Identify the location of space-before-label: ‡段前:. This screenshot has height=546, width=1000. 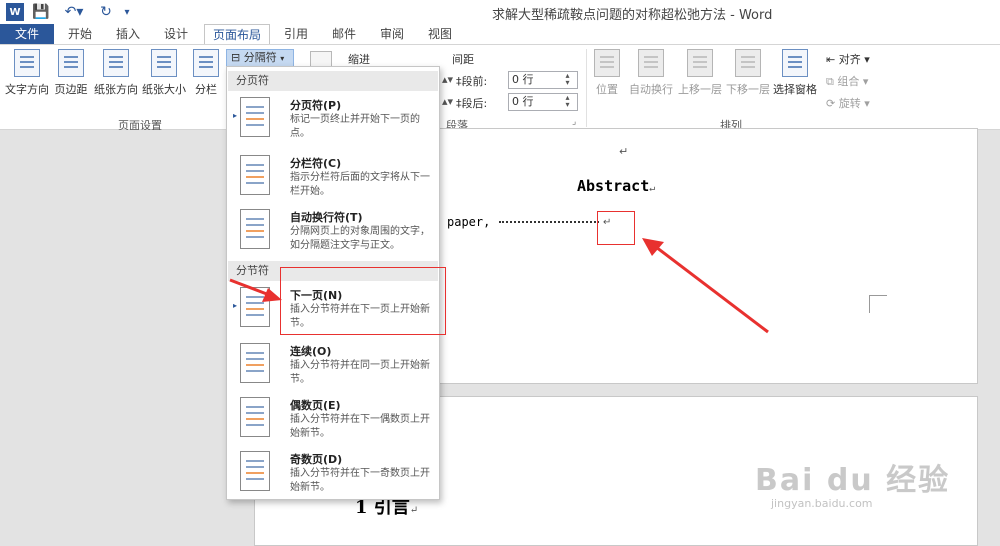
(472, 81).